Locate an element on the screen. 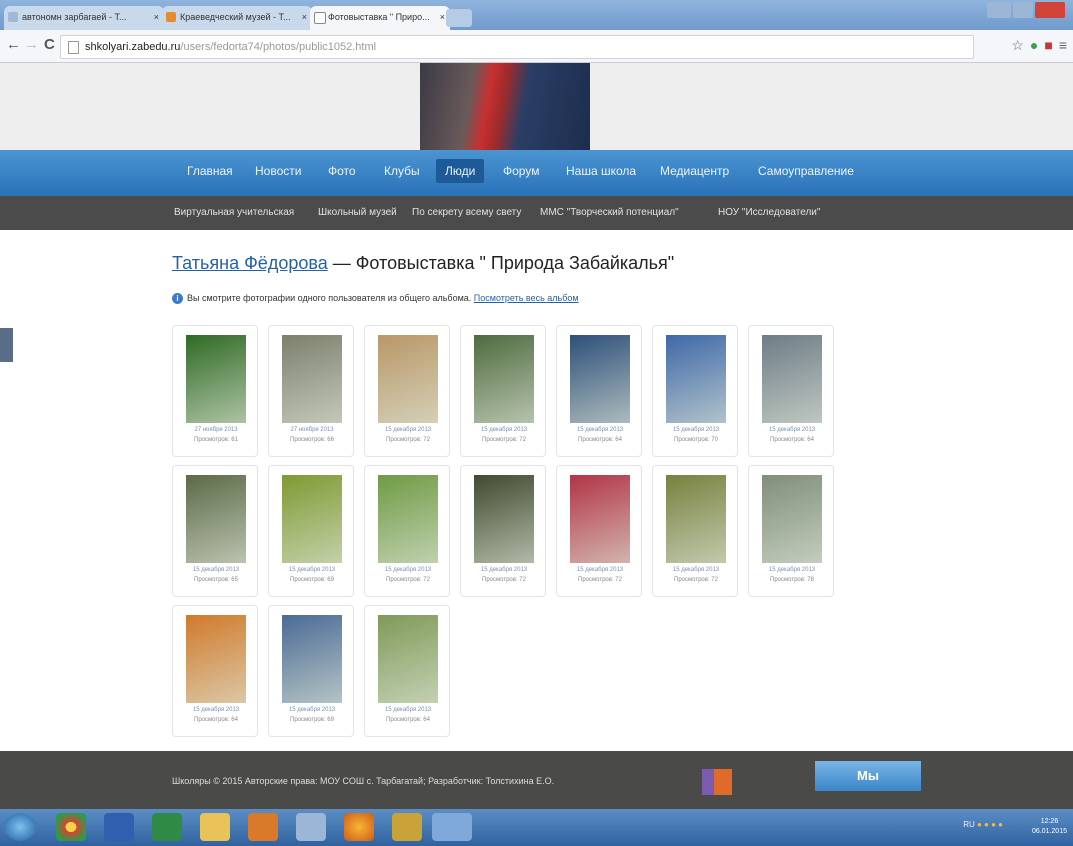  browser-tab: Краеведческий музей - Т... × is located at coordinates (237, 18).